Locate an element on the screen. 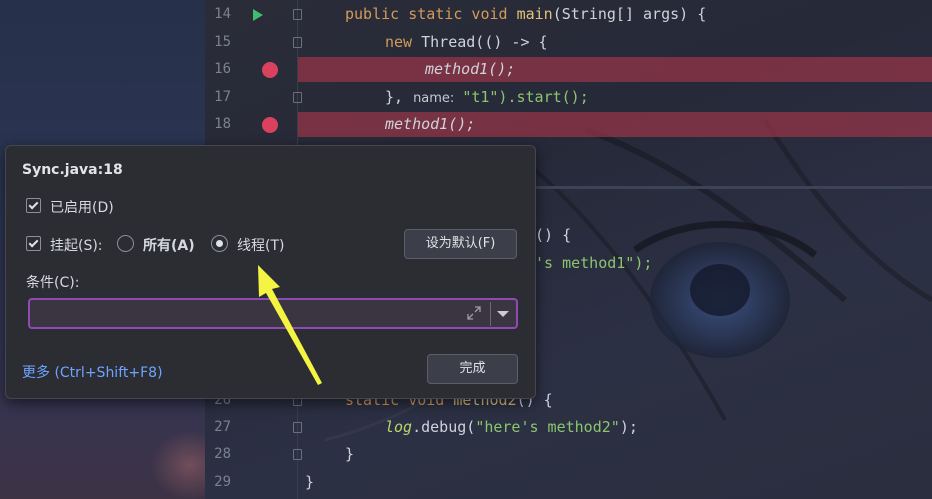 Image resolution: width=932 pixels, height=499 pixels. code-text: new Thread(() -> { is located at coordinates (466, 42).